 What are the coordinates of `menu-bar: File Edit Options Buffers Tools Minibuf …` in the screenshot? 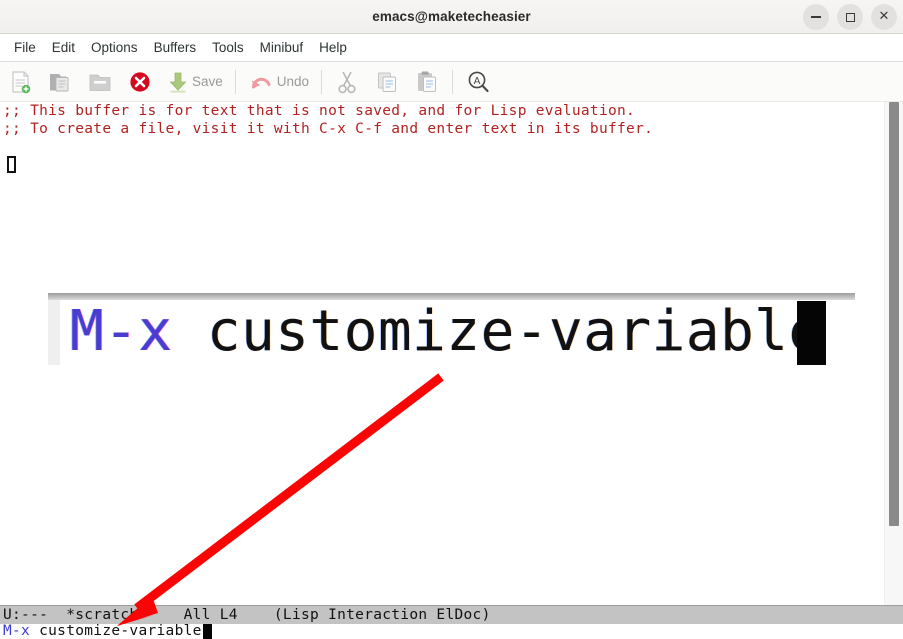 It's located at (451, 48).